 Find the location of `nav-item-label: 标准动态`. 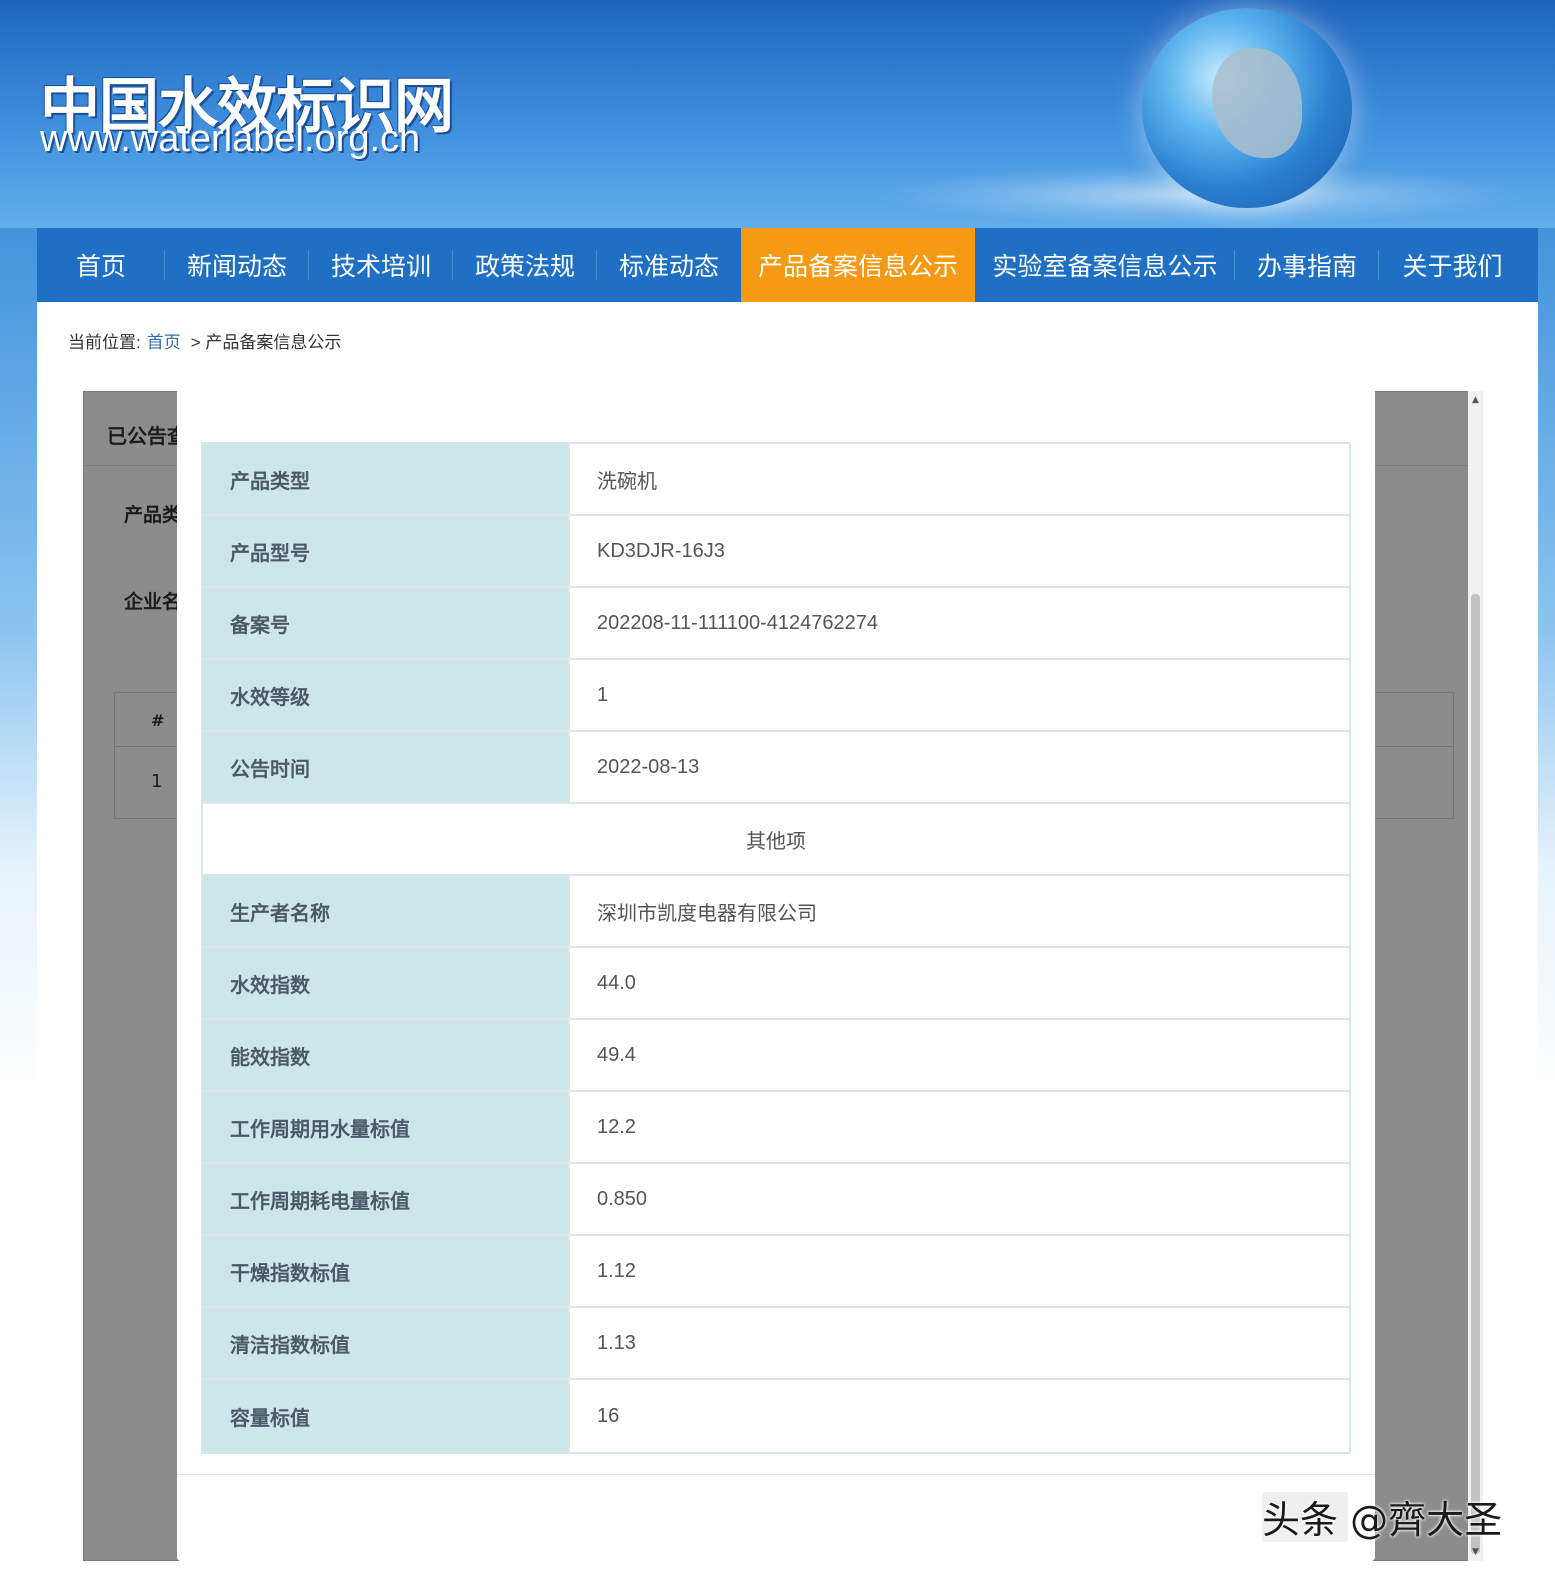

nav-item-label: 标准动态 is located at coordinates (668, 266).